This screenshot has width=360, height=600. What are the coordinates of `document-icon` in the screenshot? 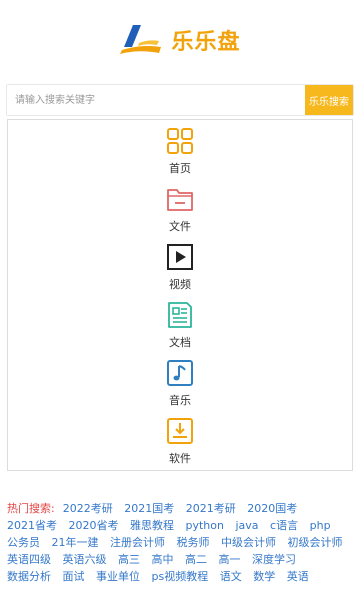 It's located at (180, 315).